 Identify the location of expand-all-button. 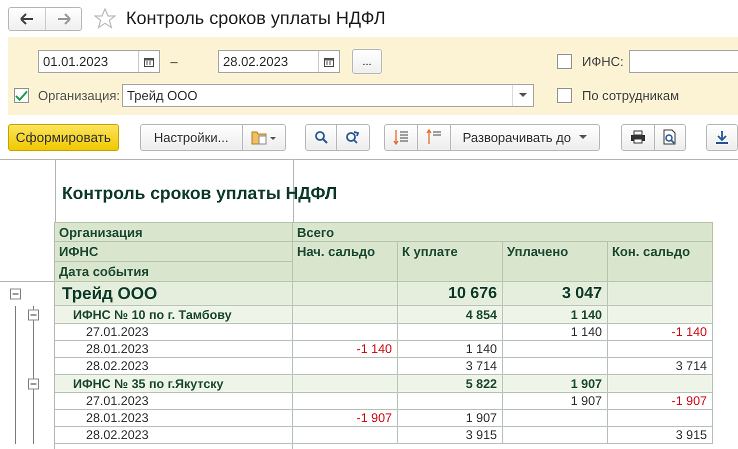
(401, 137).